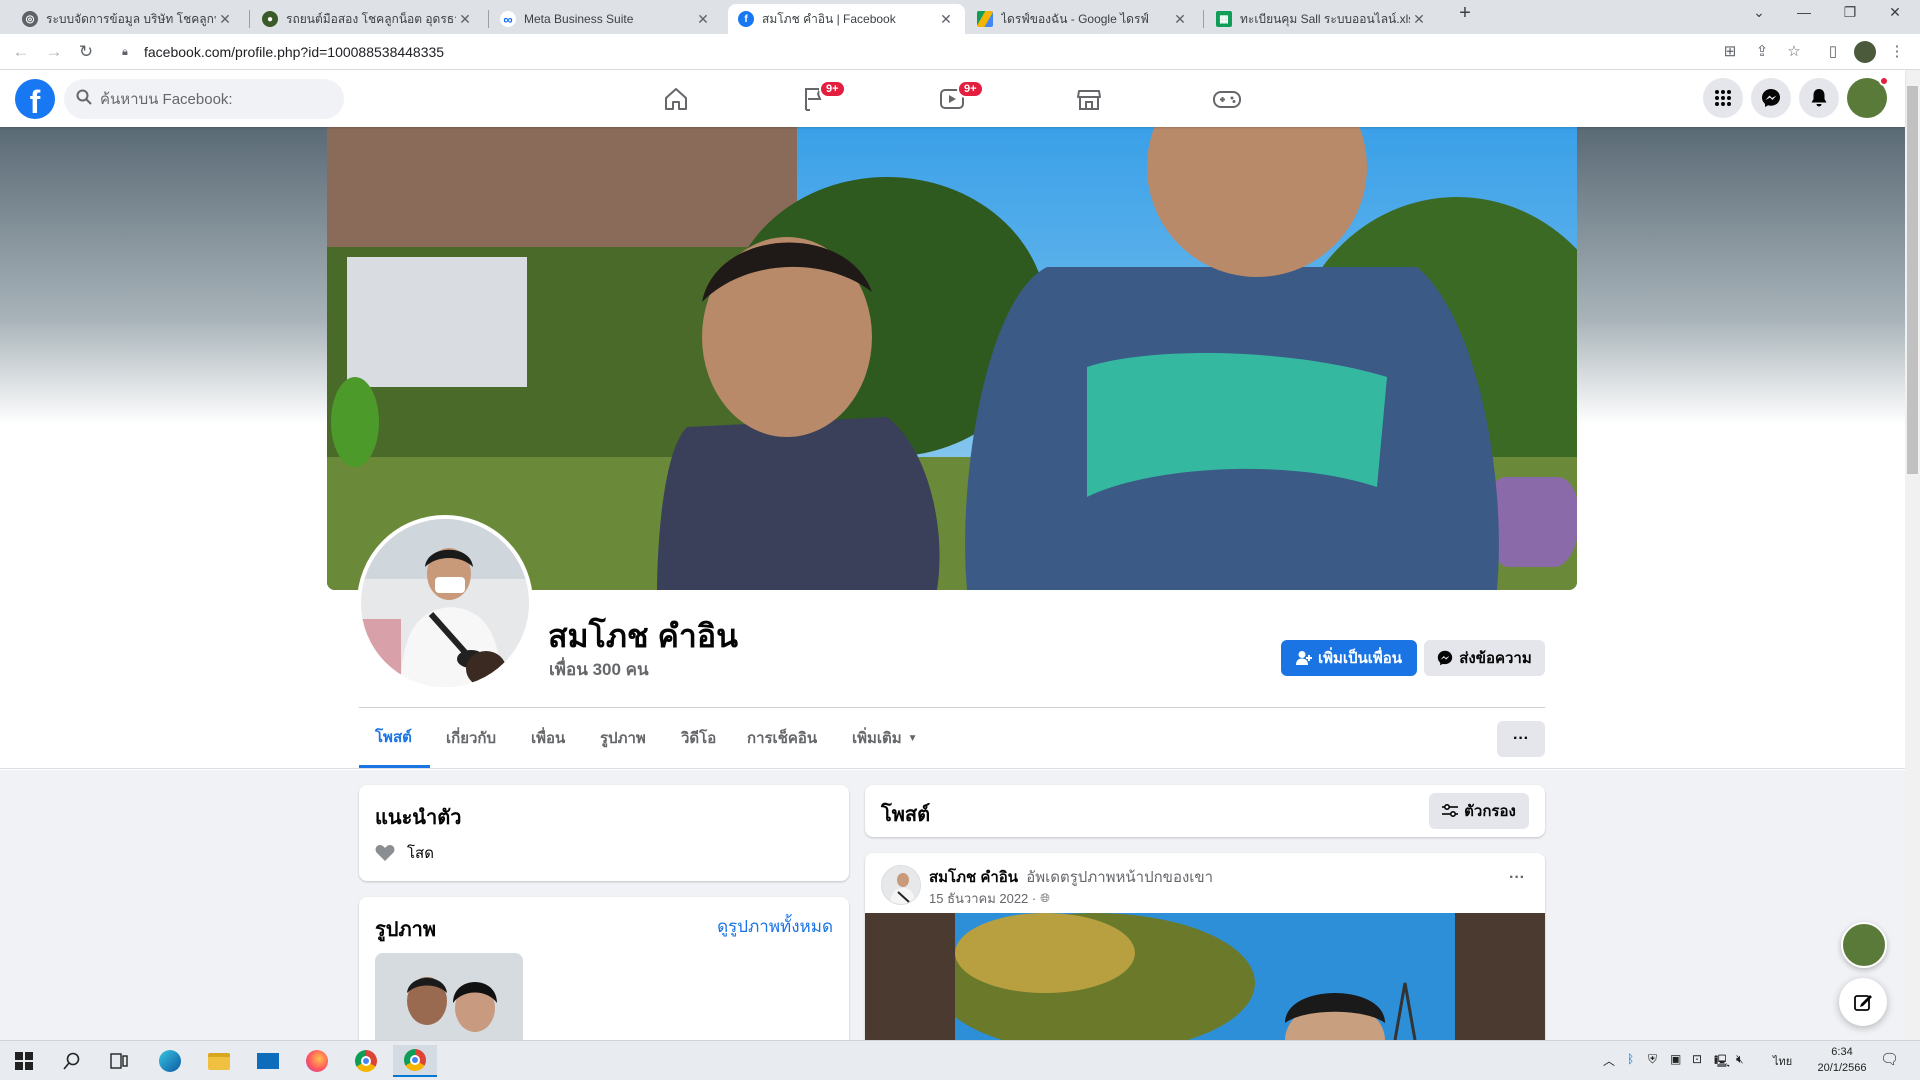  Describe the element at coordinates (985, 19) in the screenshot. I see `drive-icon` at that location.